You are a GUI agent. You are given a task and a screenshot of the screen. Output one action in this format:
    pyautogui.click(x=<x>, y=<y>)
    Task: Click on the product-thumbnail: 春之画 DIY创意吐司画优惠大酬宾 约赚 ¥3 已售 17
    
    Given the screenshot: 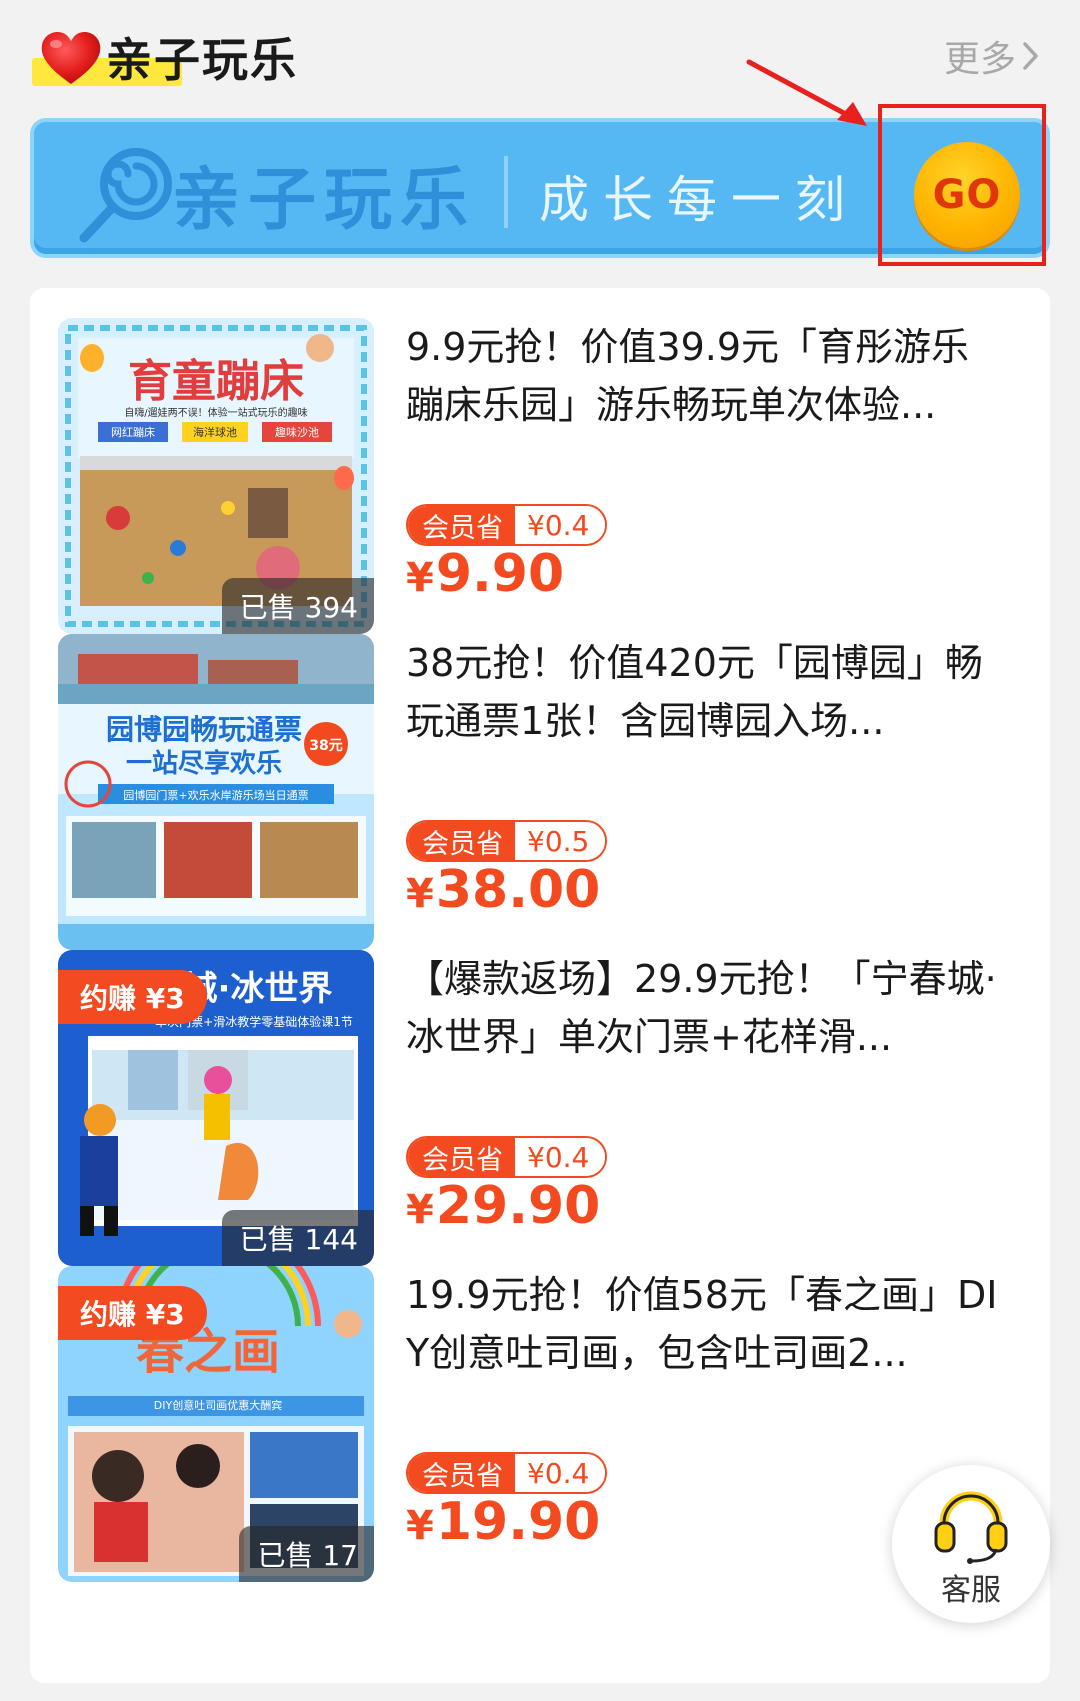 What is the action you would take?
    pyautogui.click(x=216, y=1424)
    